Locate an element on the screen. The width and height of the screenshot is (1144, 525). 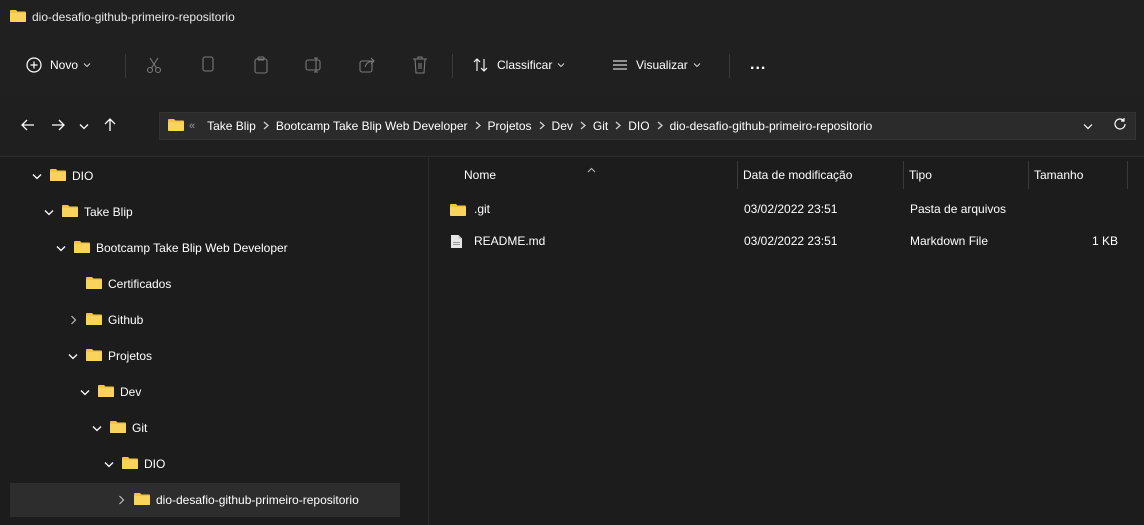
column-header-type: Tipo is located at coordinates (920, 175).